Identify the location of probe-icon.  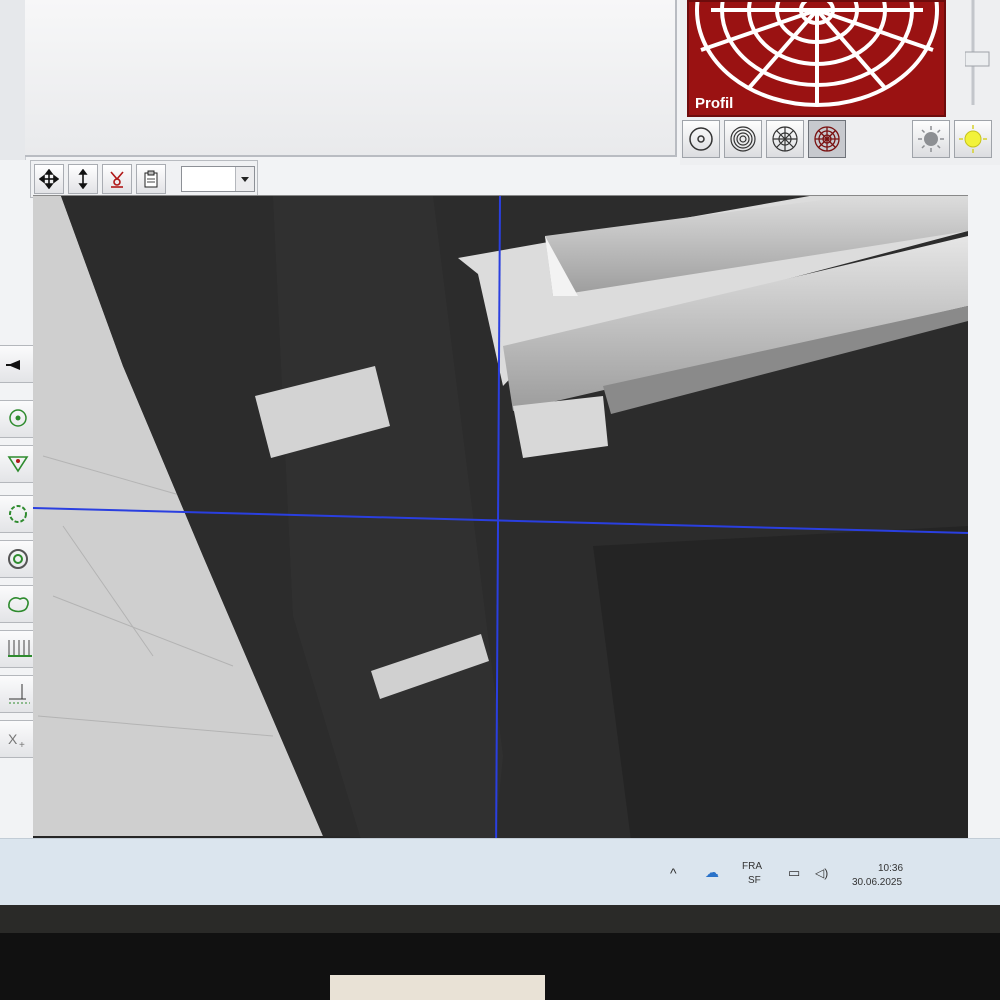
(117, 179).